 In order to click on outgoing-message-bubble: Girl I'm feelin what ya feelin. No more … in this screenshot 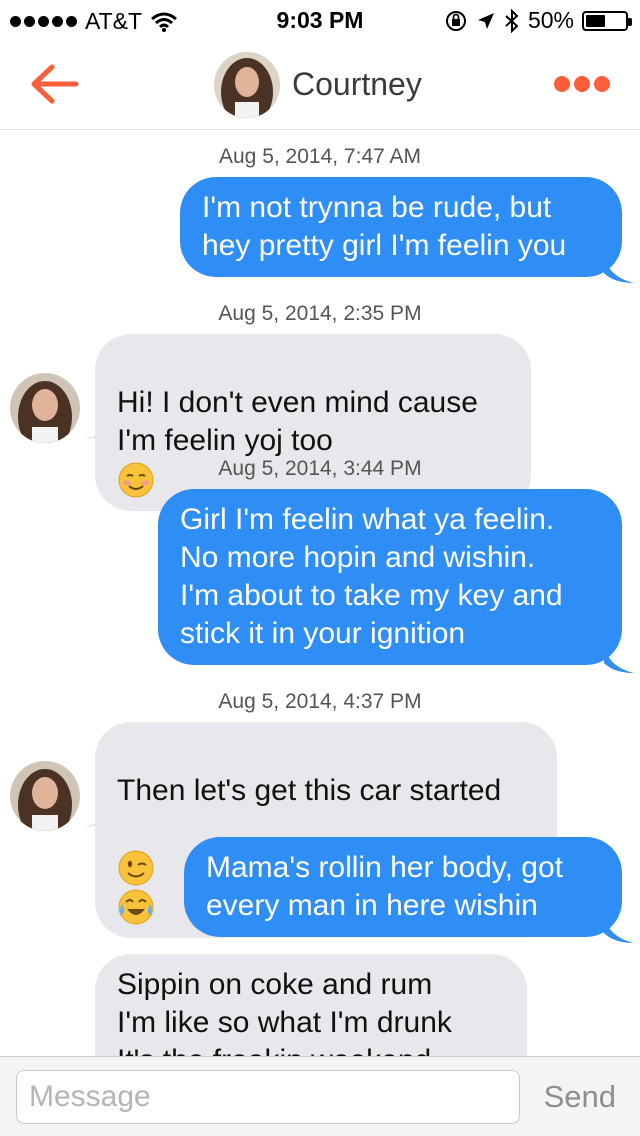, I will do `click(390, 577)`.